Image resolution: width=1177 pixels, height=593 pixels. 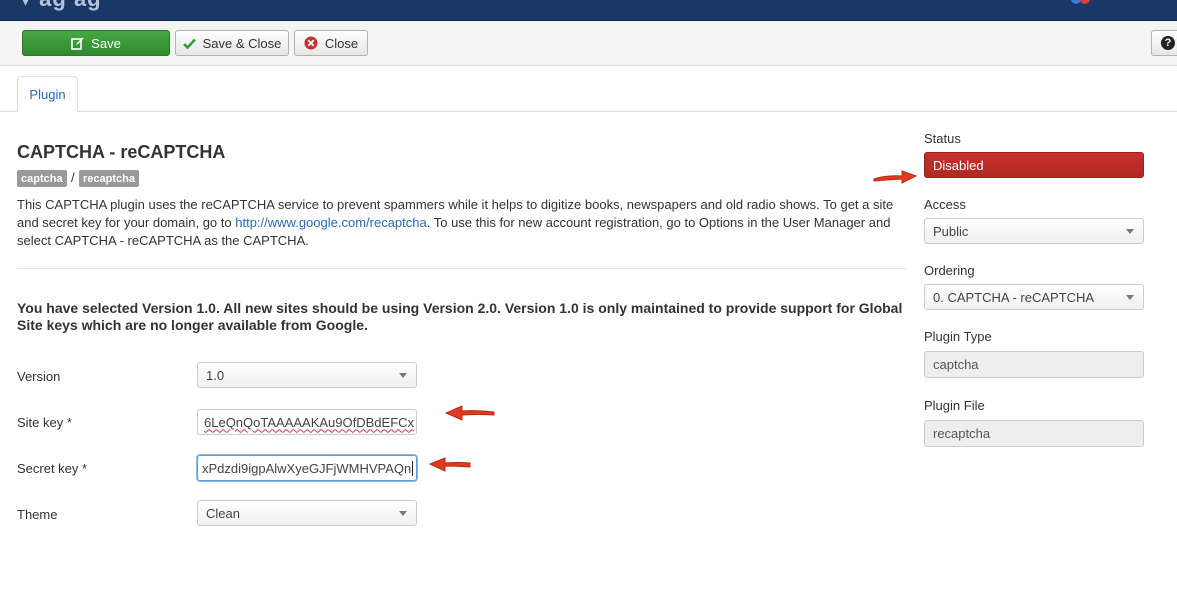 I want to click on secret-key-label: Secret key *, so click(x=52, y=468).